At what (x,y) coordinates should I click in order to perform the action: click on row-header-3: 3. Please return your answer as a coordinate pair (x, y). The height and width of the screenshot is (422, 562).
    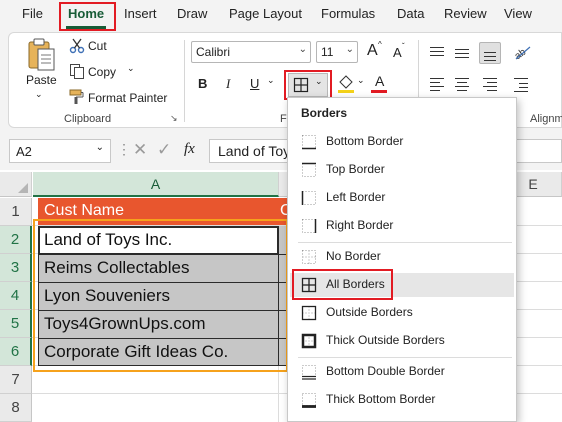
    Looking at the image, I should click on (16, 268).